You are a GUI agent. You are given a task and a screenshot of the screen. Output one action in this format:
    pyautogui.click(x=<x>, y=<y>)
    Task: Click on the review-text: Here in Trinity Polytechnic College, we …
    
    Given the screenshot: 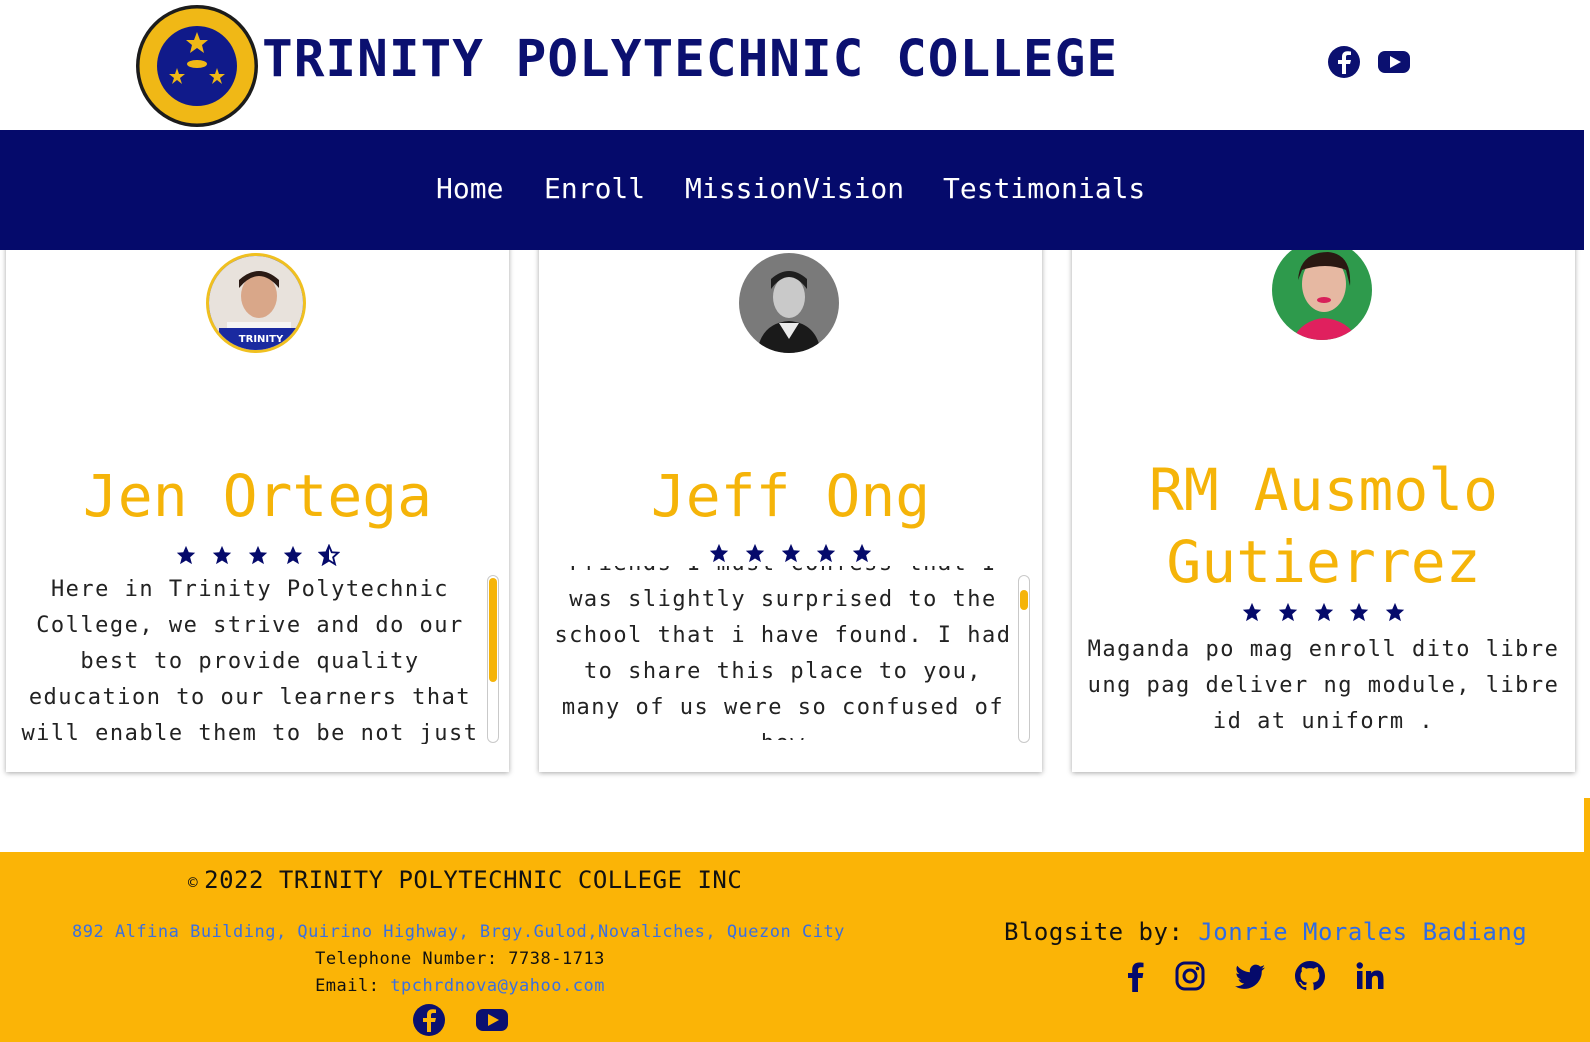 What is the action you would take?
    pyautogui.click(x=250, y=660)
    